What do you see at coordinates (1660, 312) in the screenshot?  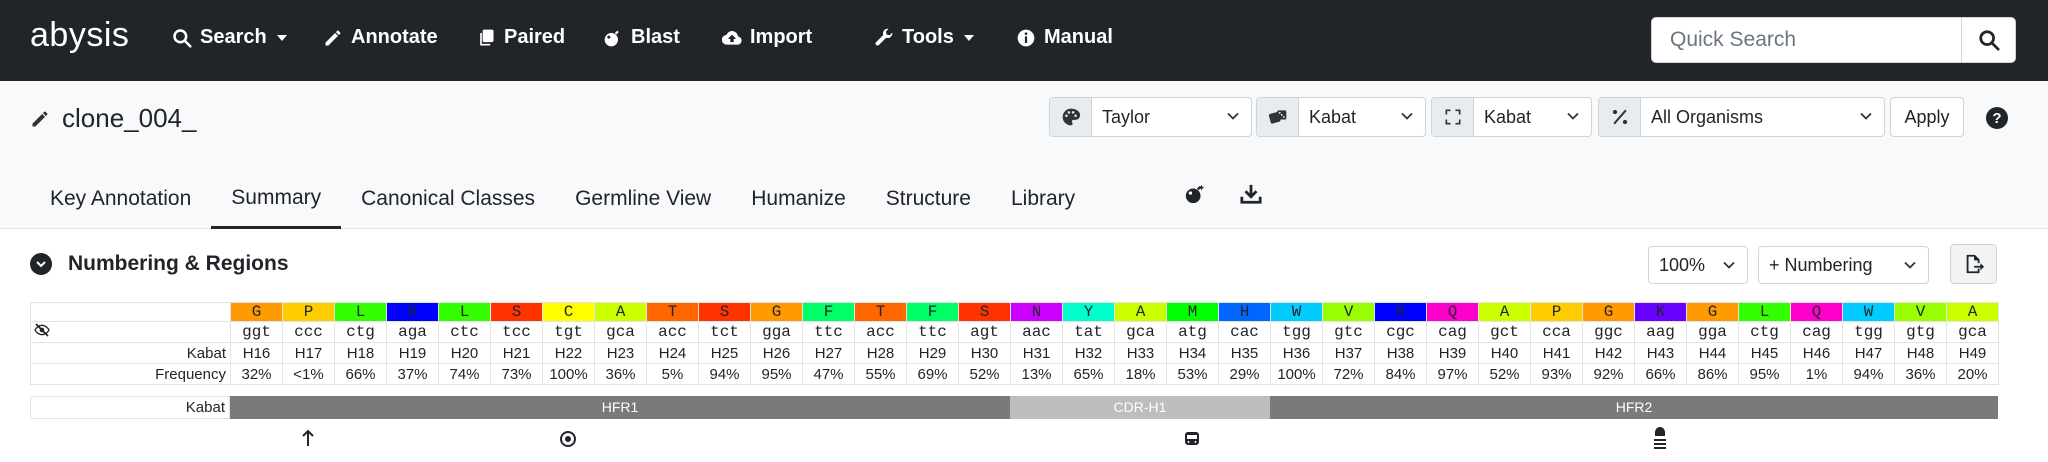 I see `amino-acid-cell: K` at bounding box center [1660, 312].